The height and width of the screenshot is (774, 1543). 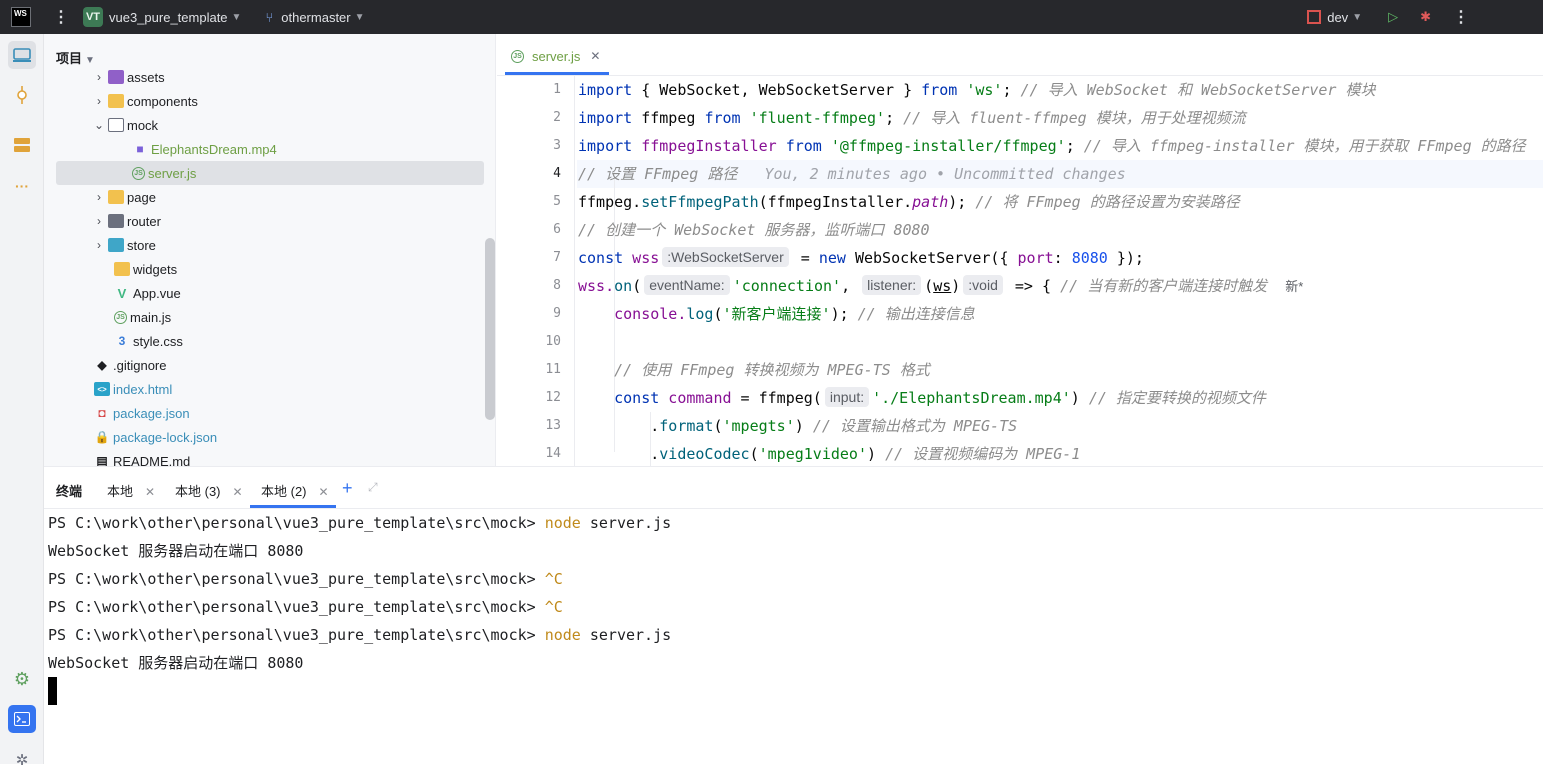 What do you see at coordinates (284, 491) in the screenshot?
I see `terminal-tab-label: 本地 (2)` at bounding box center [284, 491].